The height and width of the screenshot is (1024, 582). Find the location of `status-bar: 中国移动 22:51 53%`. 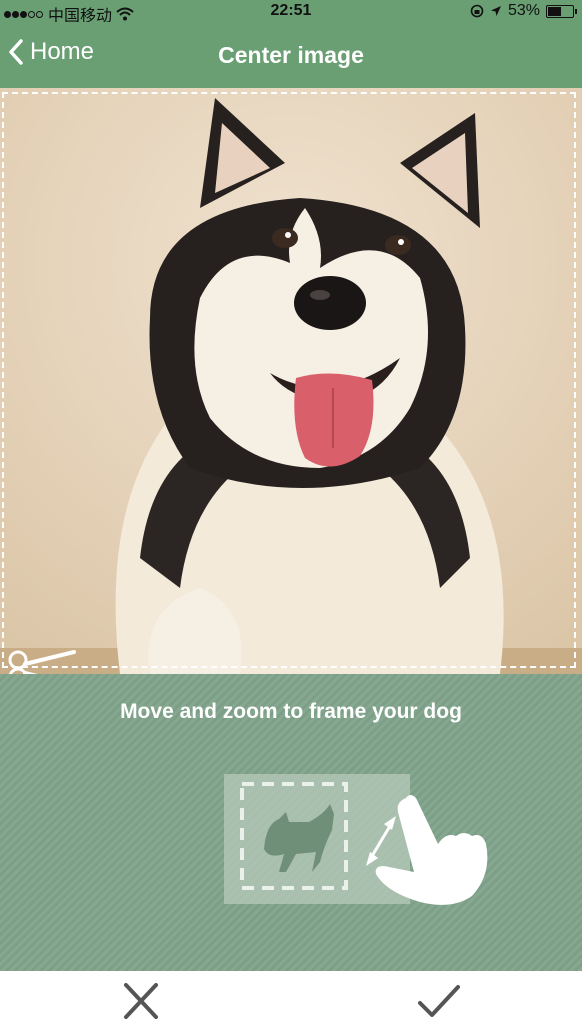

status-bar: 中国移动 22:51 53% is located at coordinates (291, 12).